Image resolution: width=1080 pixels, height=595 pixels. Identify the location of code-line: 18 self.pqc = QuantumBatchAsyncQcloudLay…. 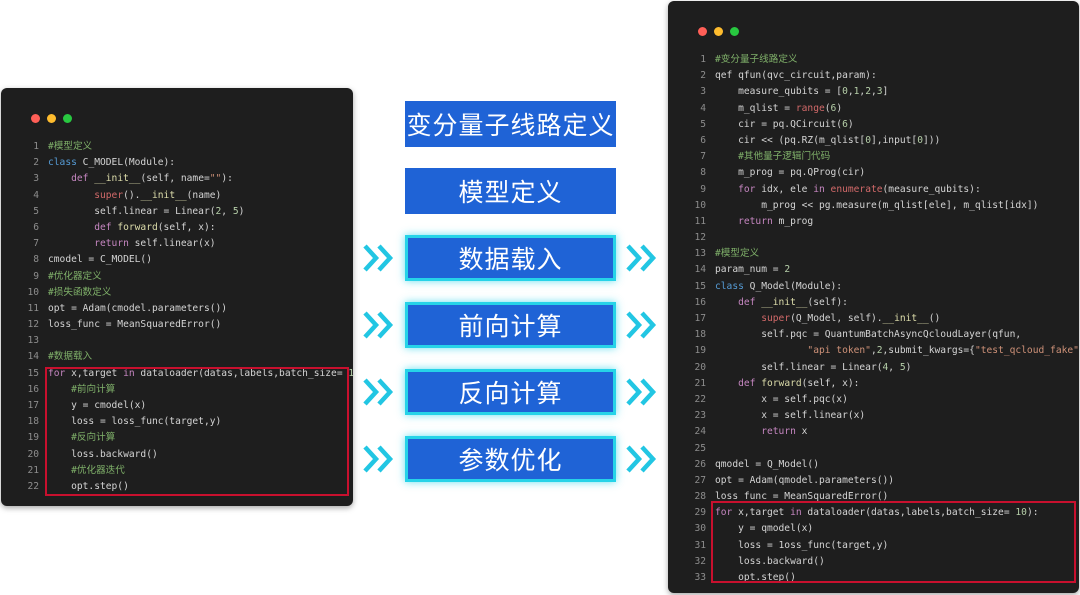
(873, 335).